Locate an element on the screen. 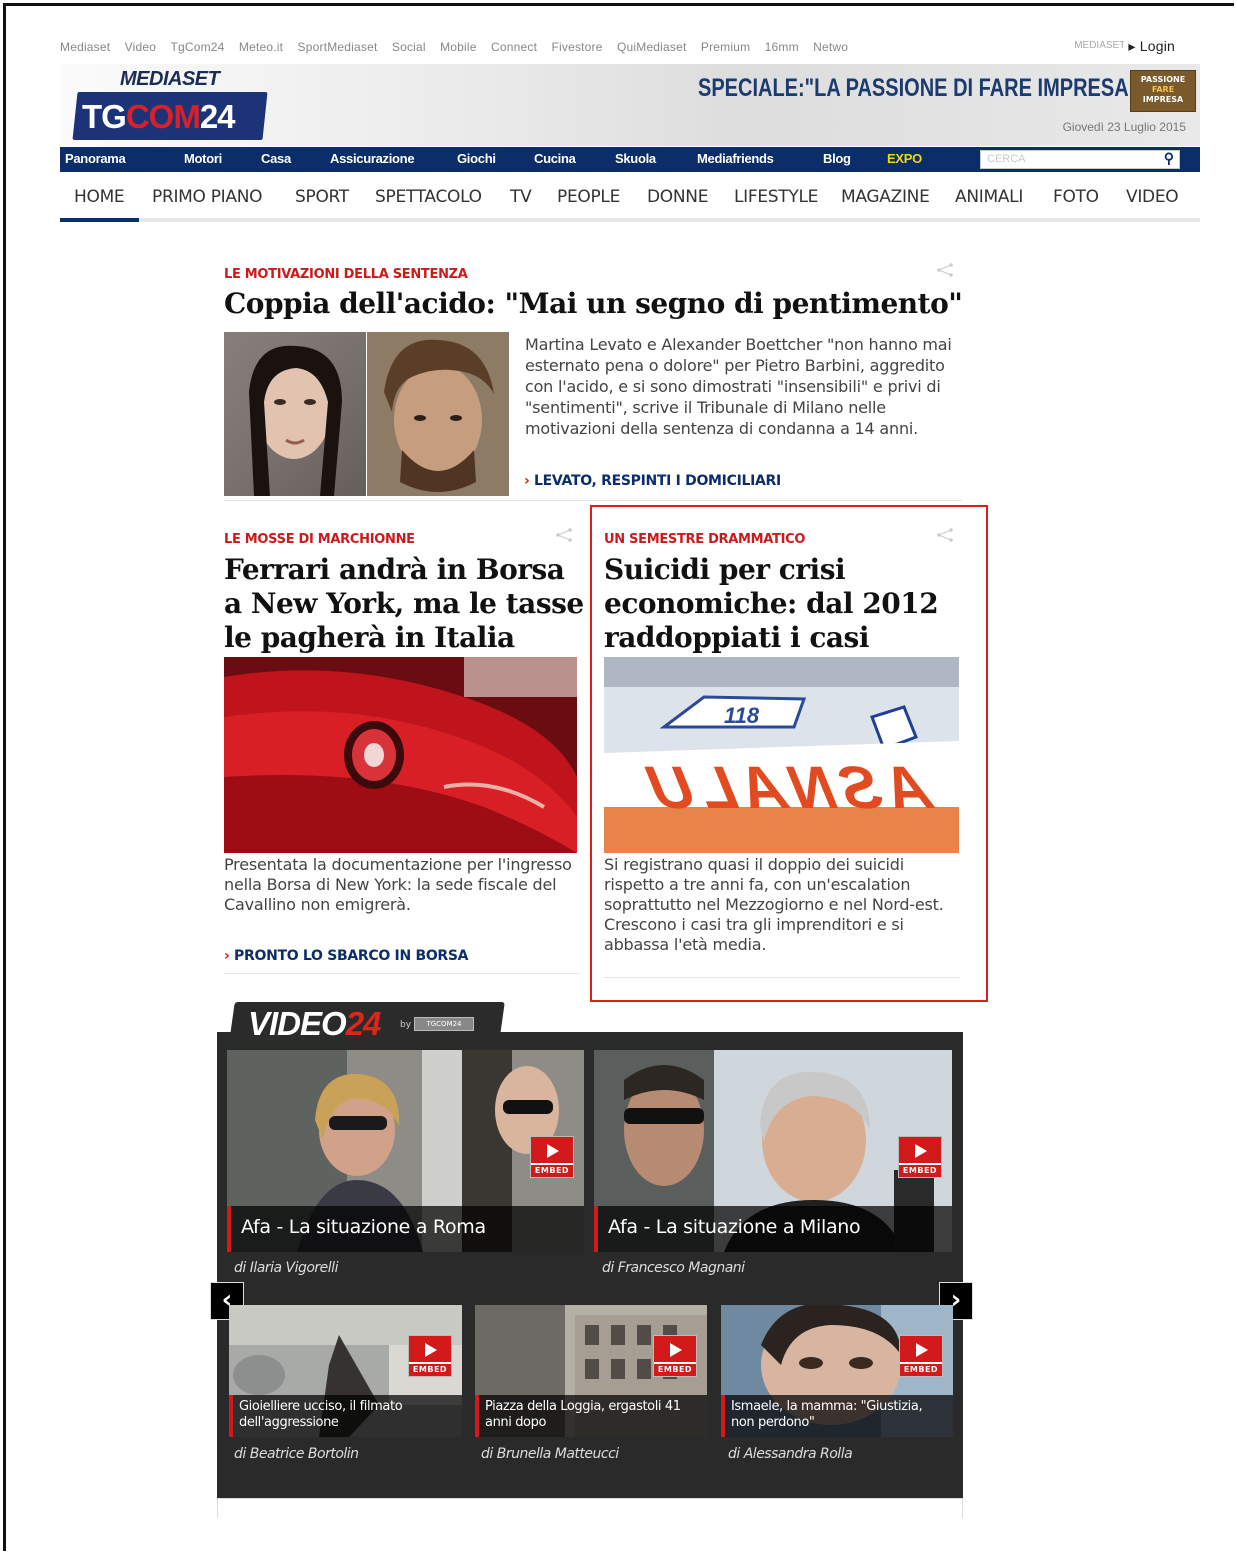  nav-expo: EXPO is located at coordinates (904, 158).